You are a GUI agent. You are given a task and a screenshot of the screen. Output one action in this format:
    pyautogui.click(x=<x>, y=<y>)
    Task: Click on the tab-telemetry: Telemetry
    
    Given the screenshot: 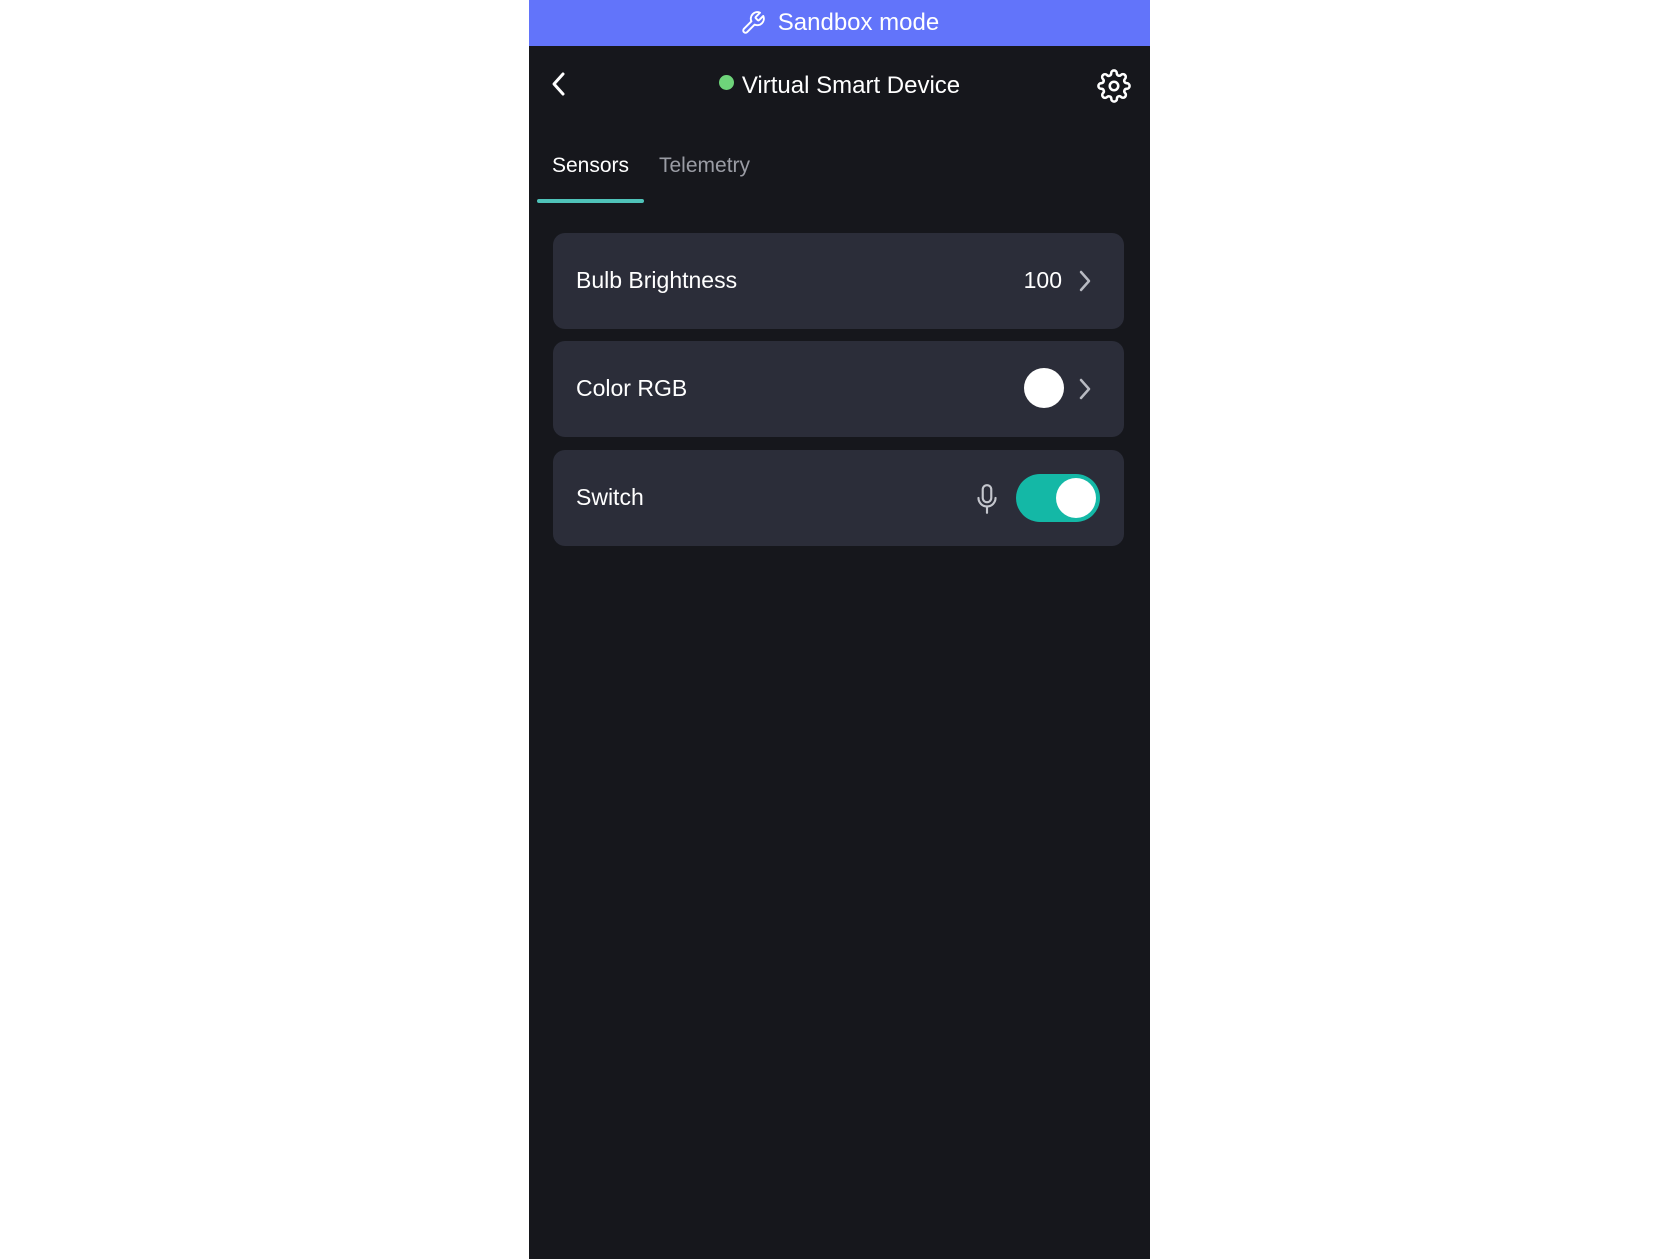 What is the action you would take?
    pyautogui.click(x=704, y=166)
    